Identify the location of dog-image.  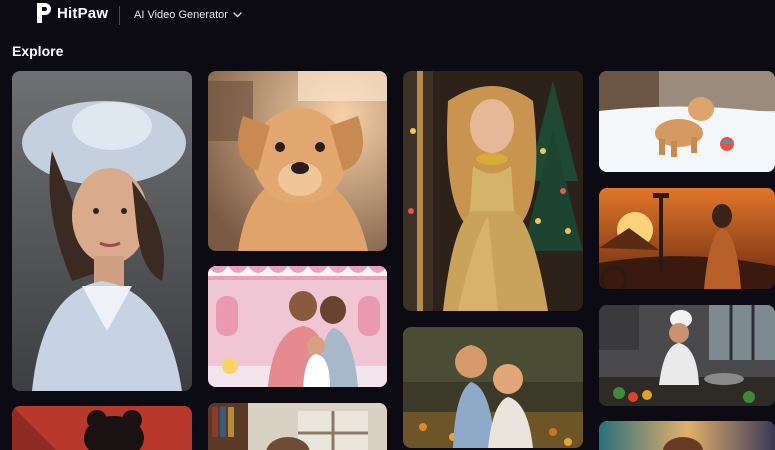
(297, 161).